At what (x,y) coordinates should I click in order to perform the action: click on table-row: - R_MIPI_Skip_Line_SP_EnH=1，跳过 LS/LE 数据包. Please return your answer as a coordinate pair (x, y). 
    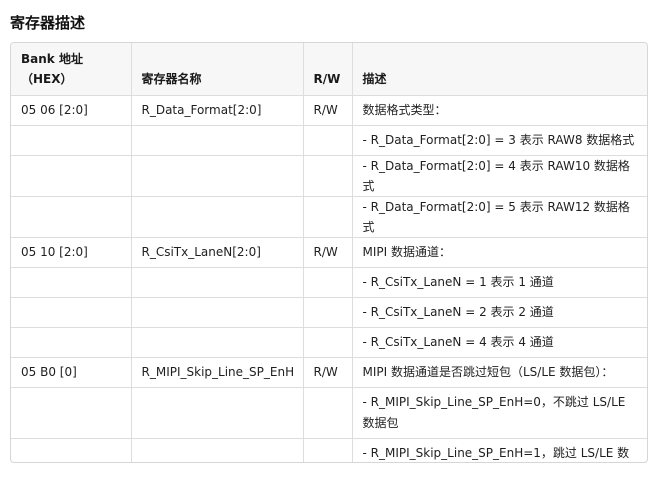
    Looking at the image, I should click on (329, 450).